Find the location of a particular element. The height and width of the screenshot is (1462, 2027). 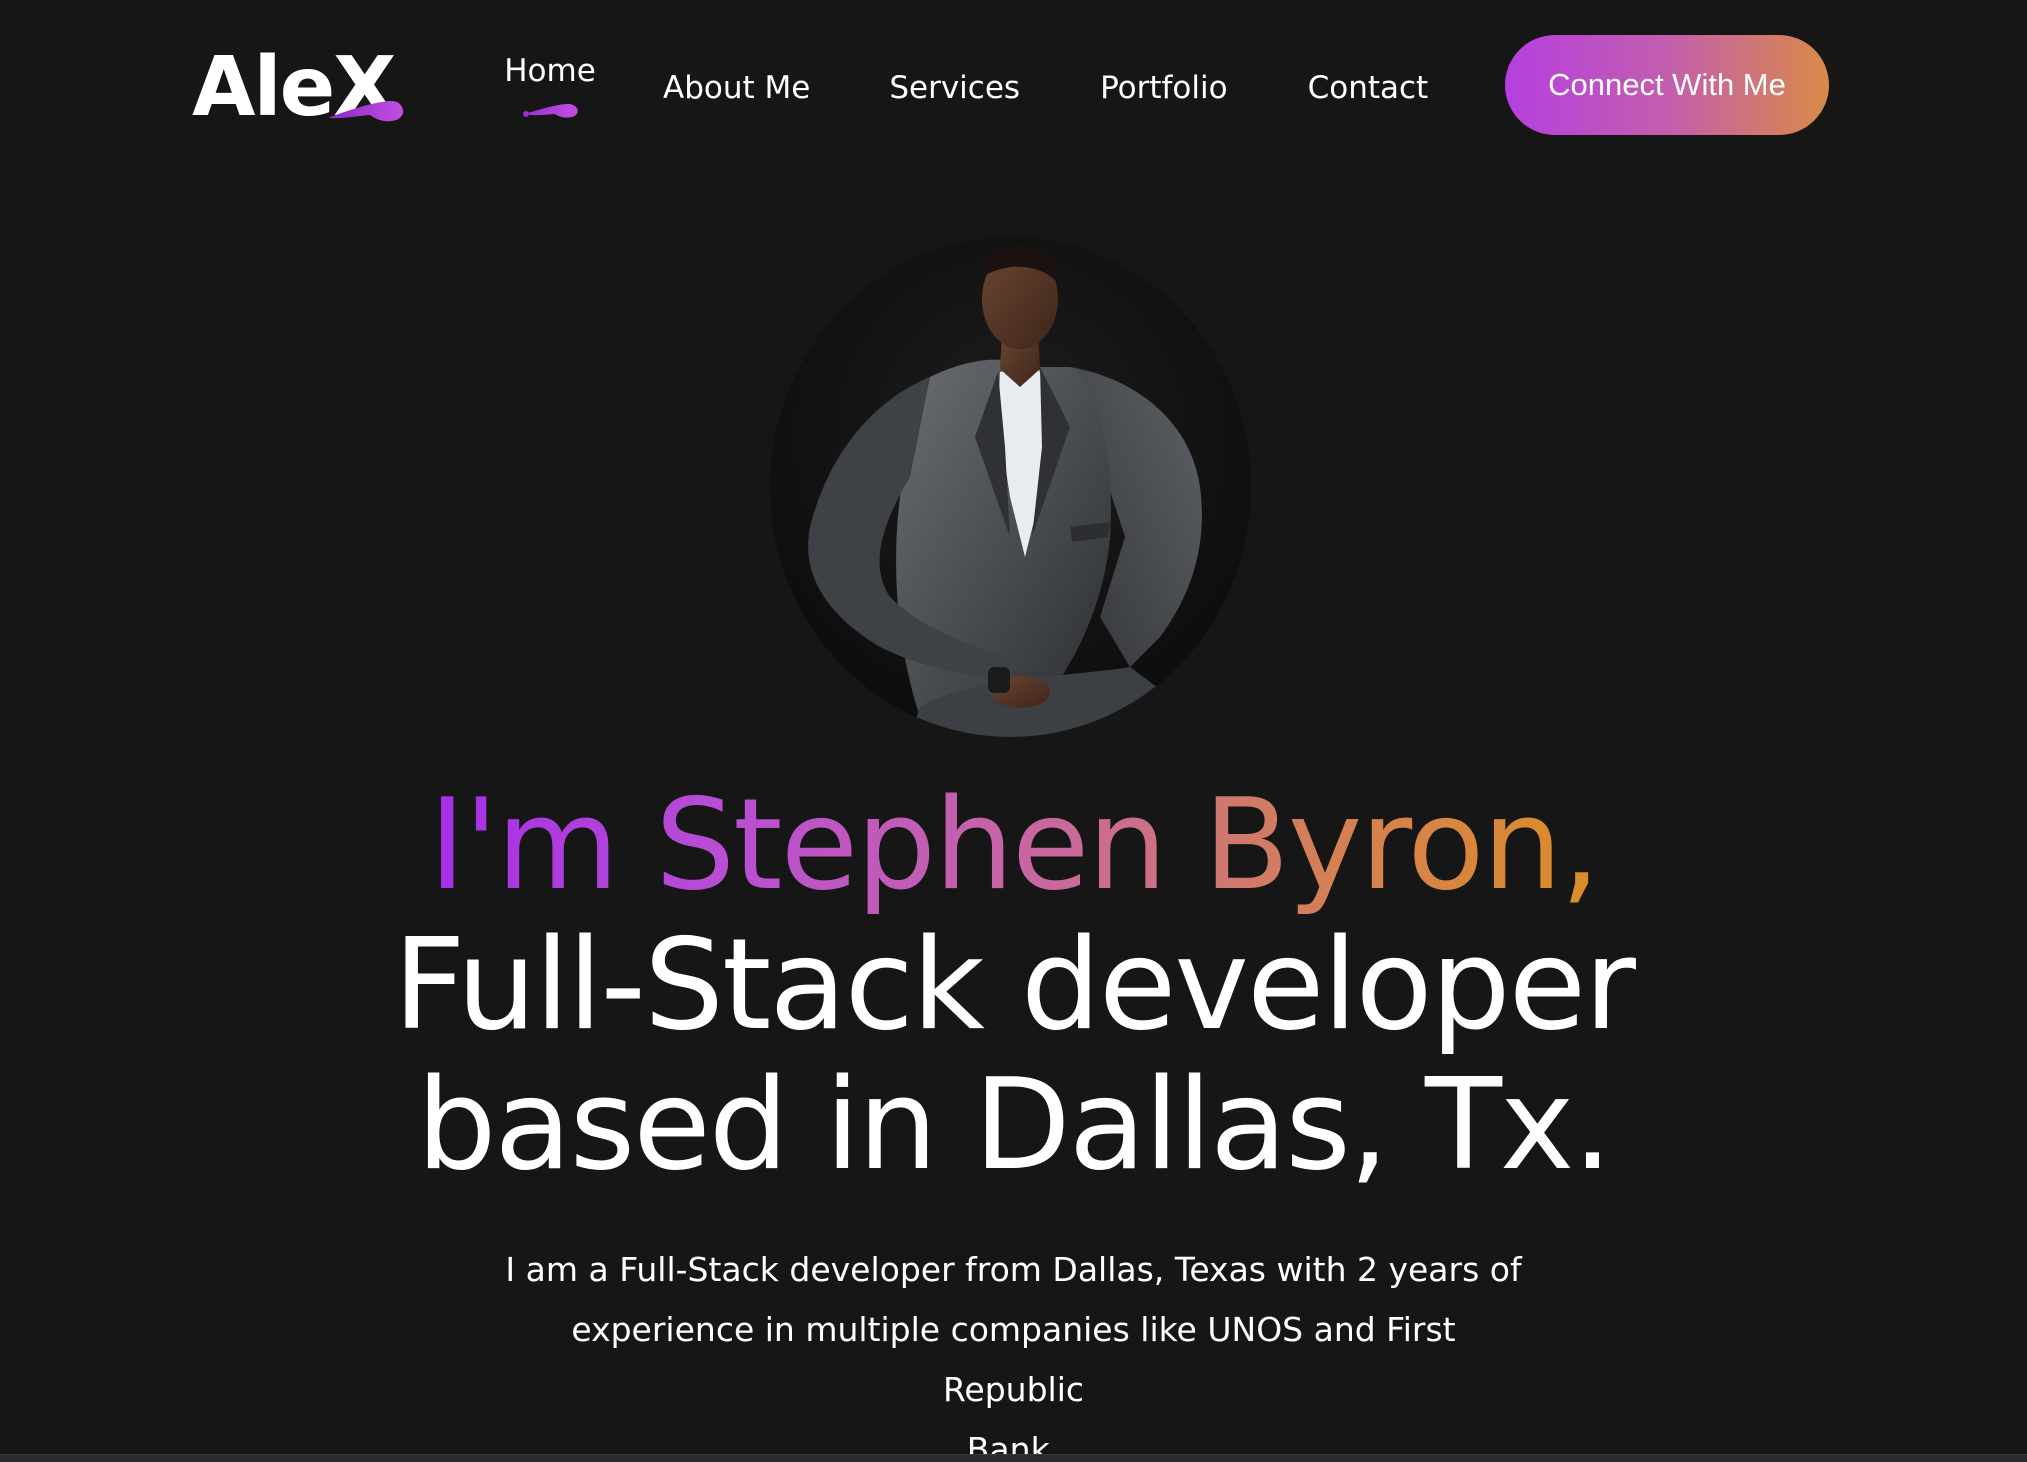

nav-home: Home is located at coordinates (550, 87).